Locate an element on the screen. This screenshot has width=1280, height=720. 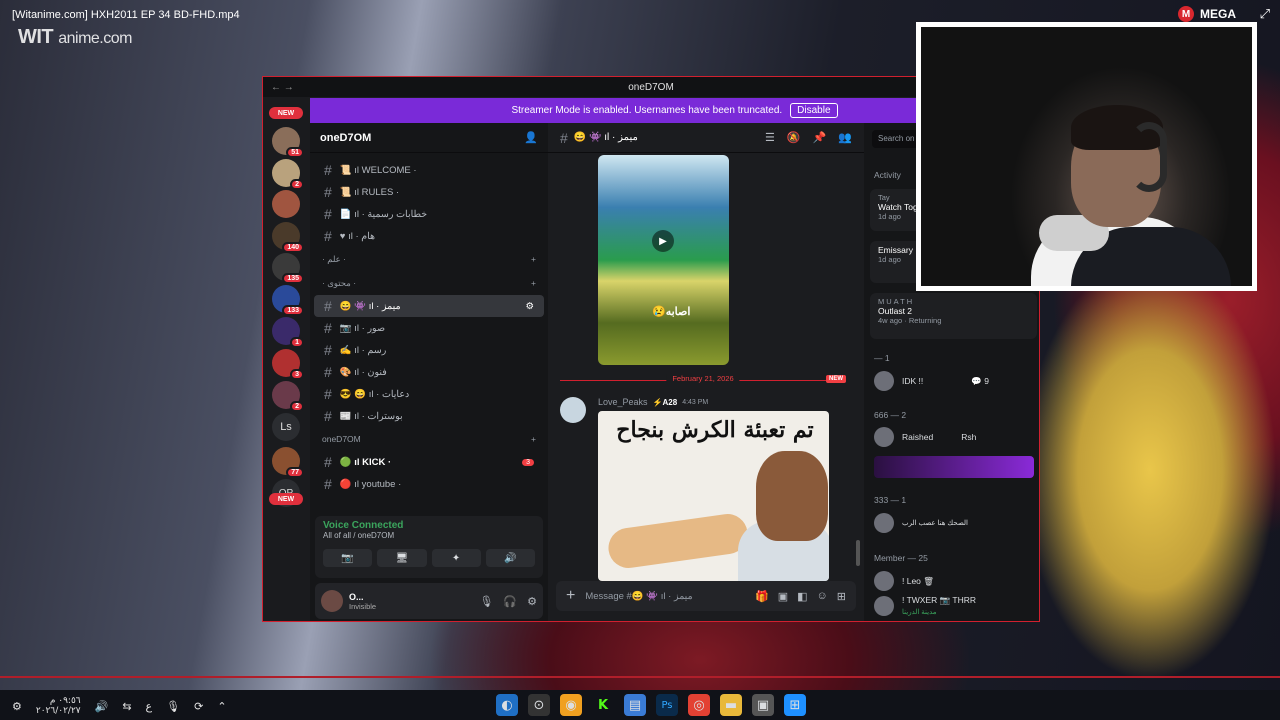
gif-icon: ▣ is located at coordinates (783, 596).